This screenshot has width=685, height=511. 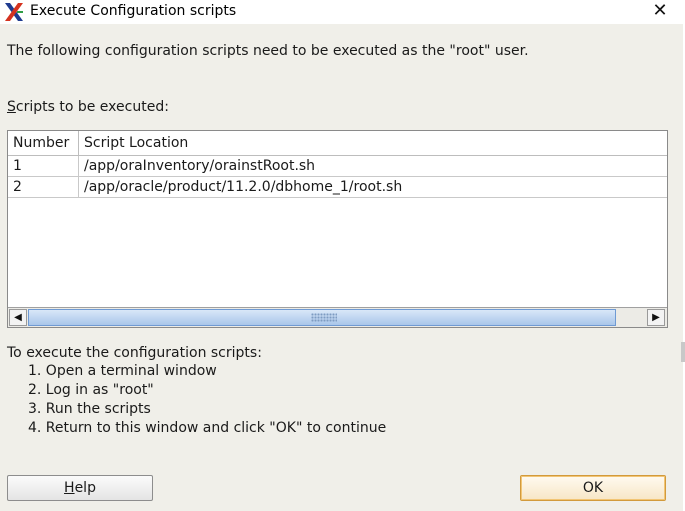 I want to click on column-header-script-location: Script Location, so click(x=373, y=143).